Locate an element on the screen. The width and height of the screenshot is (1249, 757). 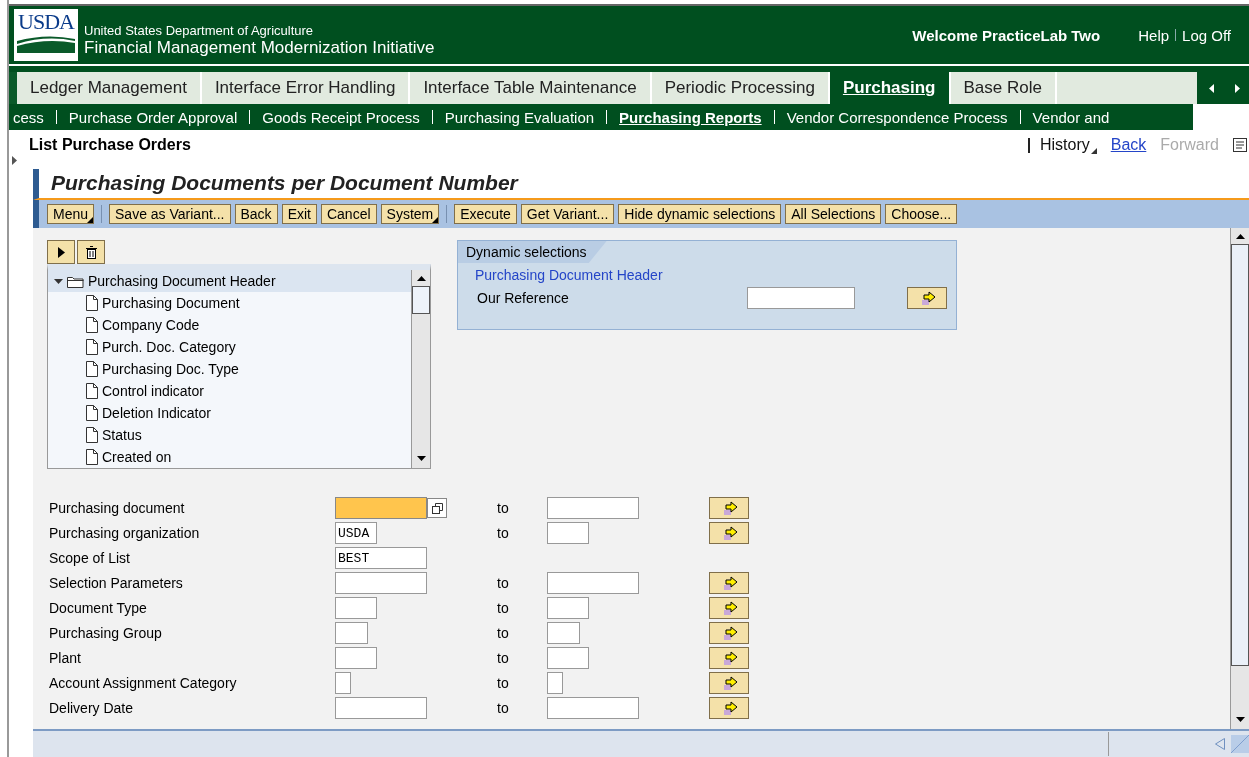
tree-node: Purchasing Document Header is located at coordinates (229, 281).